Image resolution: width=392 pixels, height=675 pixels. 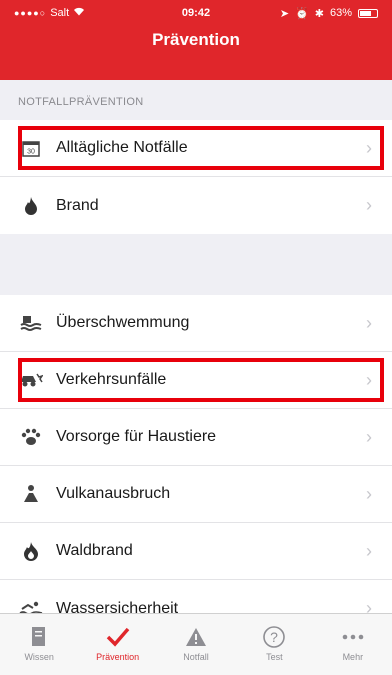 What do you see at coordinates (274, 657) in the screenshot?
I see `tab-label: Test` at bounding box center [274, 657].